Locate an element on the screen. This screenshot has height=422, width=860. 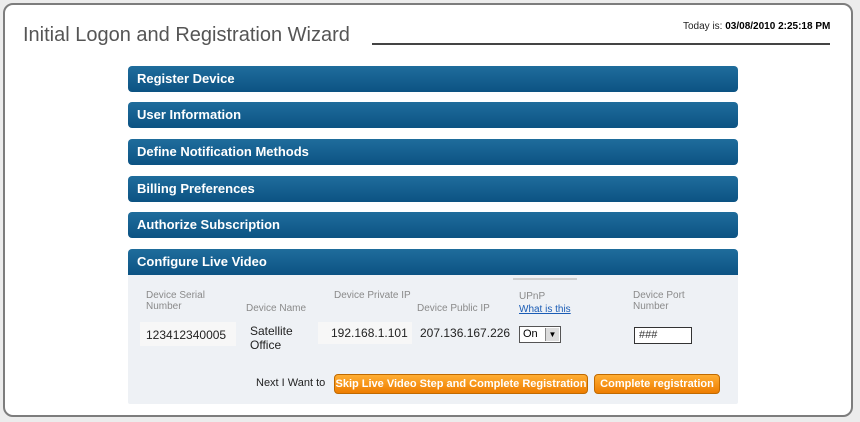
section-authorize-subscription: Authorize Subscription is located at coordinates (433, 225).